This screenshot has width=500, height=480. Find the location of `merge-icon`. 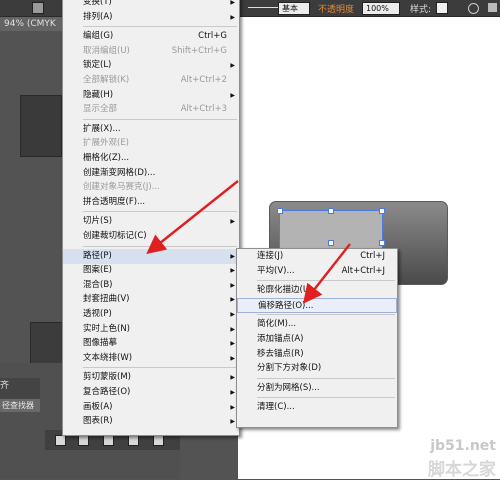

merge-icon is located at coordinates (108, 440).